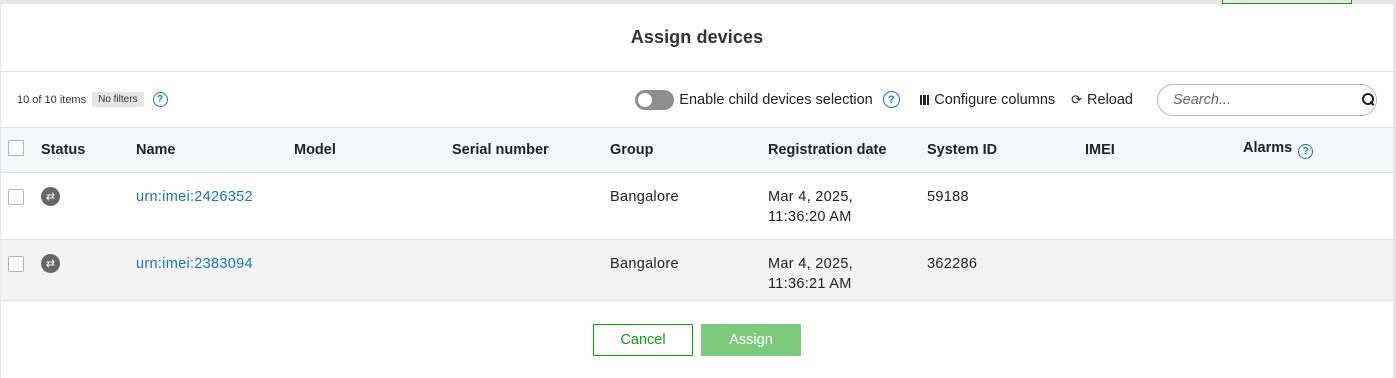 The image size is (1396, 378). Describe the element at coordinates (952, 263) in the screenshot. I see `system-id-cell: 362286` at that location.